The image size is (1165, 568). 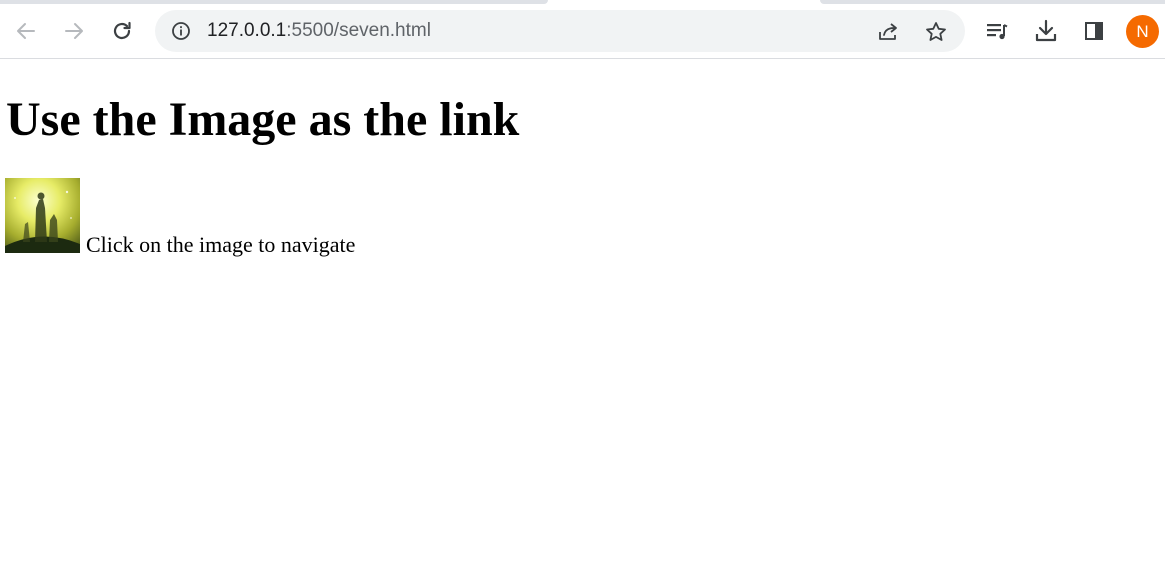 I want to click on arrow-left-icon, so click(x=26, y=31).